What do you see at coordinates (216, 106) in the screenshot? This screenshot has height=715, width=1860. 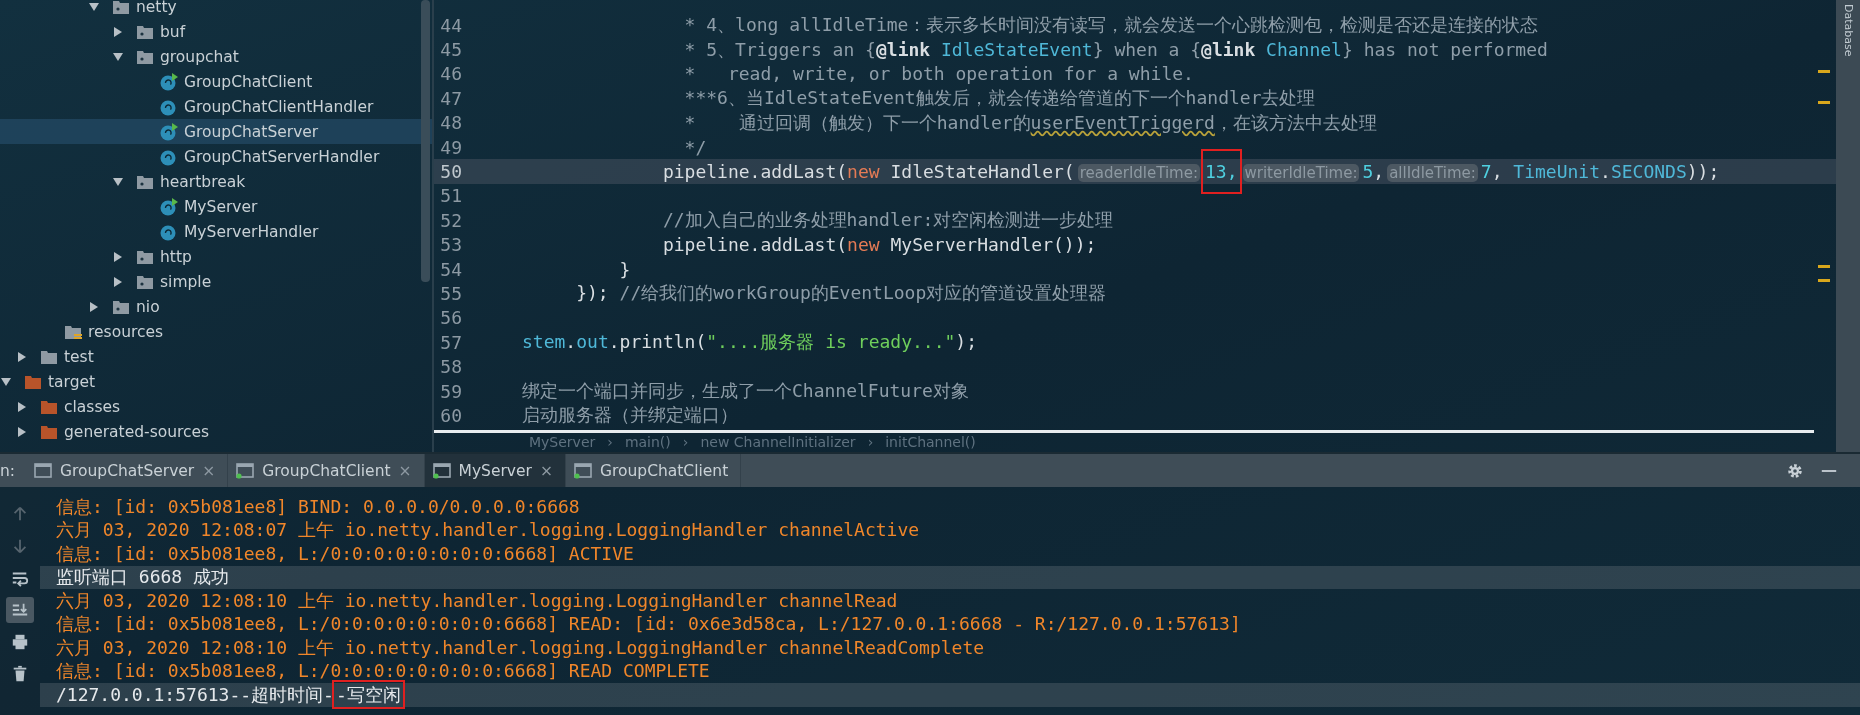 I see `tree-item: GroupChatClientHandler` at bounding box center [216, 106].